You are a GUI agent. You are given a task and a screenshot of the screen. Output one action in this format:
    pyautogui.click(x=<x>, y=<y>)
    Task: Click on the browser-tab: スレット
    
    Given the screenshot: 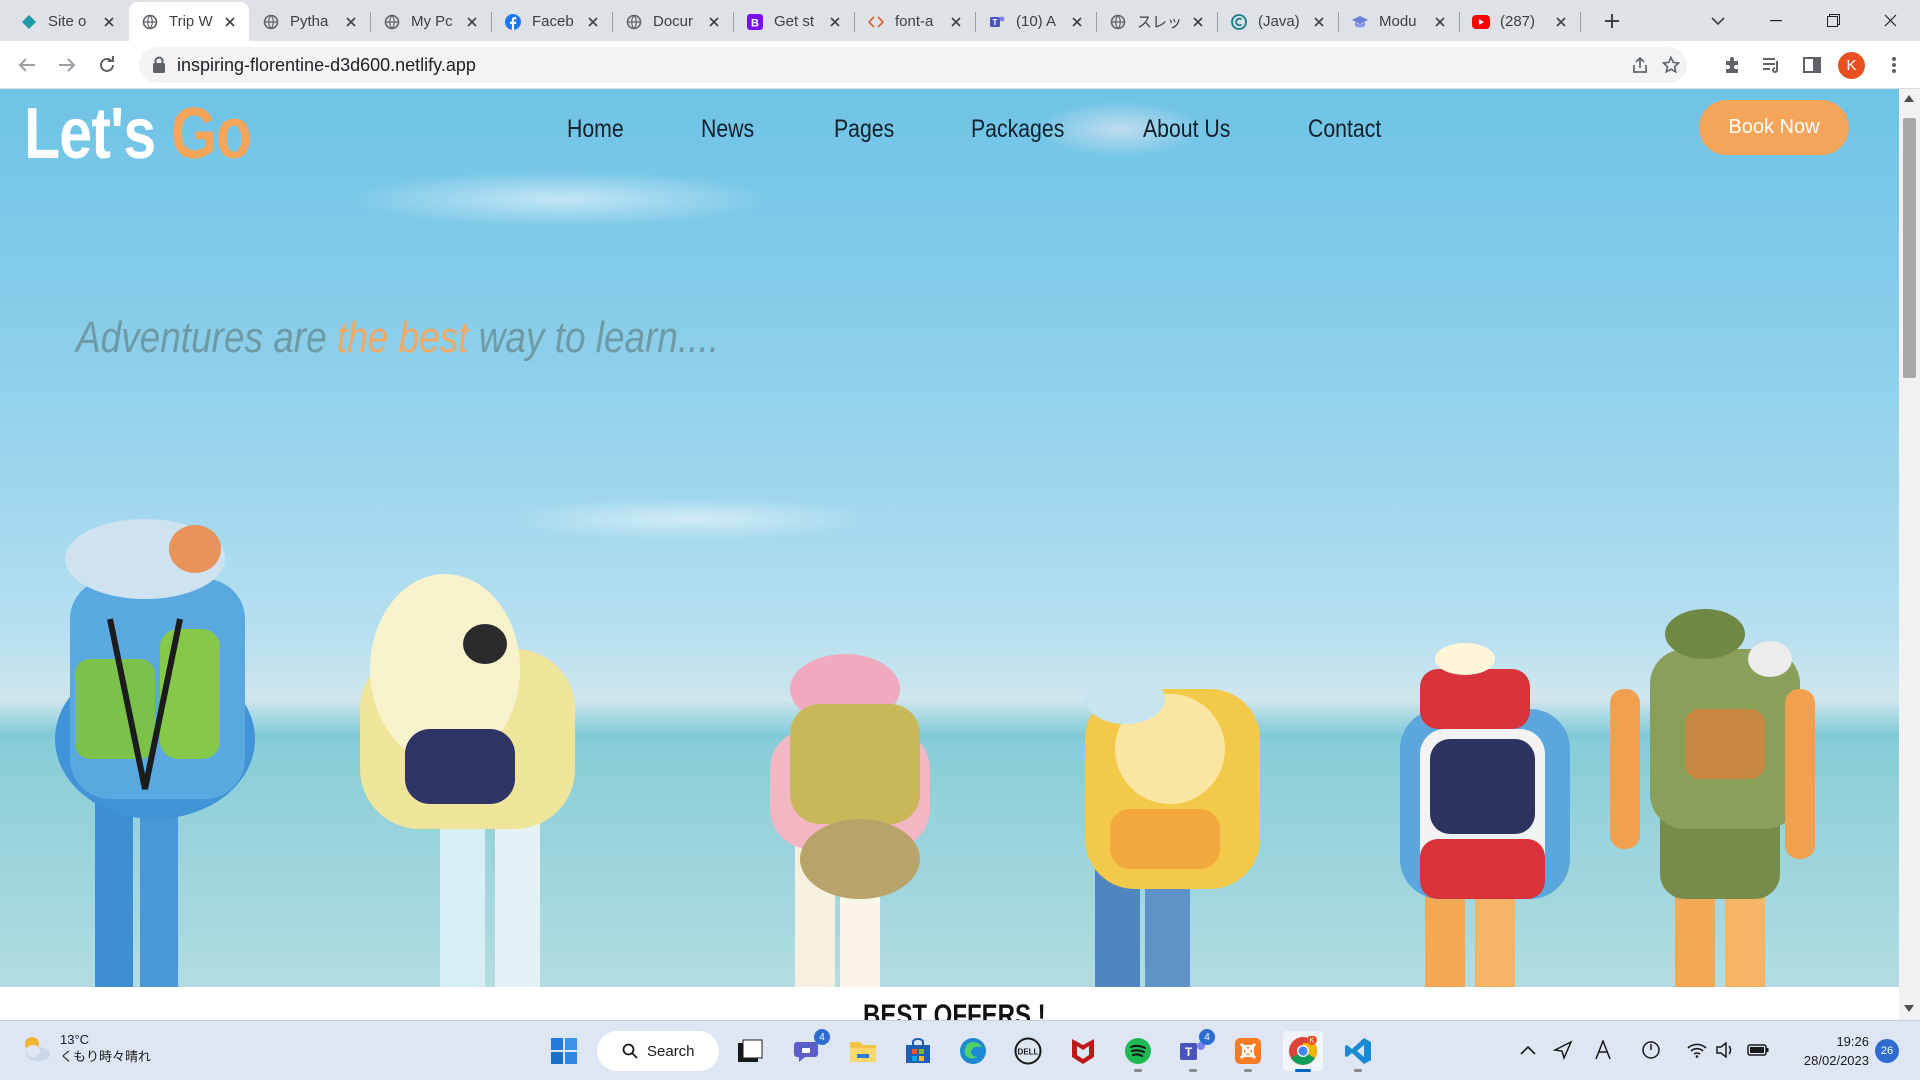 What is the action you would take?
    pyautogui.click(x=1157, y=21)
    